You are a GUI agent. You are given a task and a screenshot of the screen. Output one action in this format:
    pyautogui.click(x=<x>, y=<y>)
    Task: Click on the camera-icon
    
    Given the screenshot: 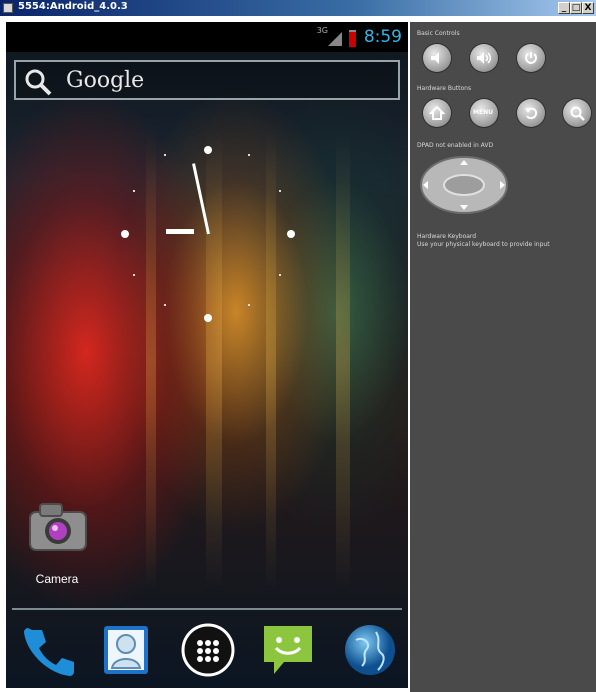 What is the action you would take?
    pyautogui.click(x=58, y=527)
    